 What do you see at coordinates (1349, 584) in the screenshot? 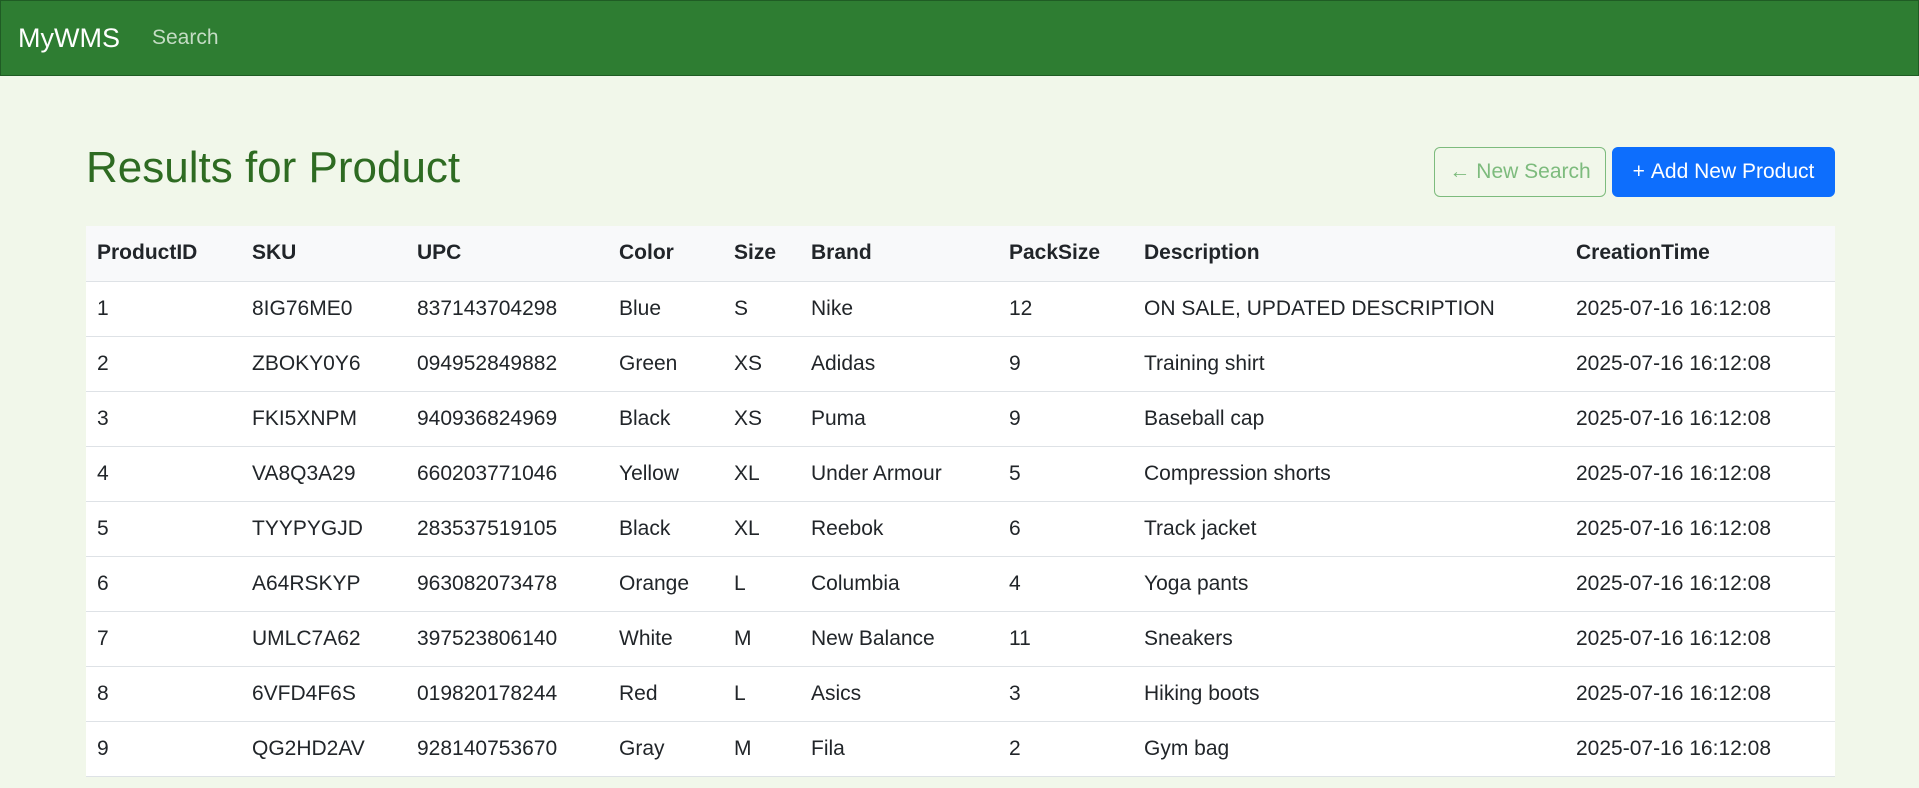
I see `cell-description: Yoga pants` at bounding box center [1349, 584].